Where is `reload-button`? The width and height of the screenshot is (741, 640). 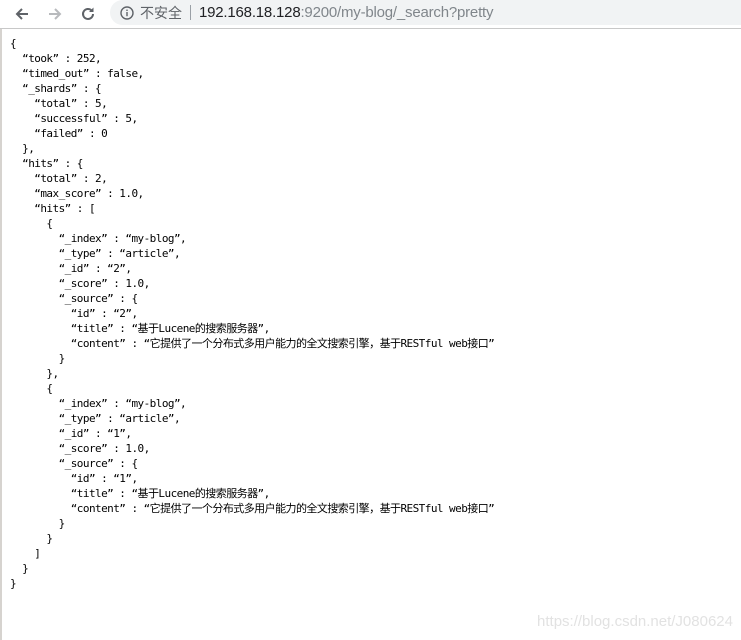 reload-button is located at coordinates (88, 14).